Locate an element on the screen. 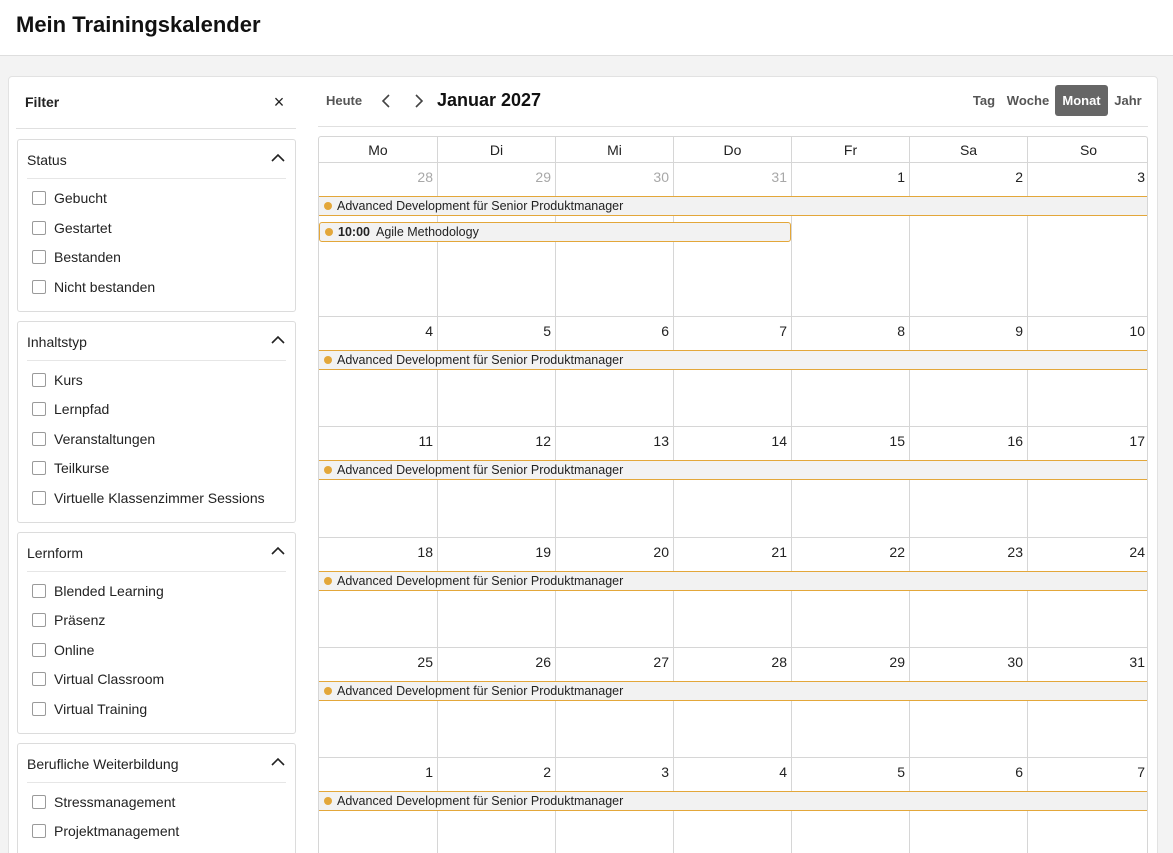 This screenshot has width=1173, height=853. day-cell: 31 is located at coordinates (1087, 702).